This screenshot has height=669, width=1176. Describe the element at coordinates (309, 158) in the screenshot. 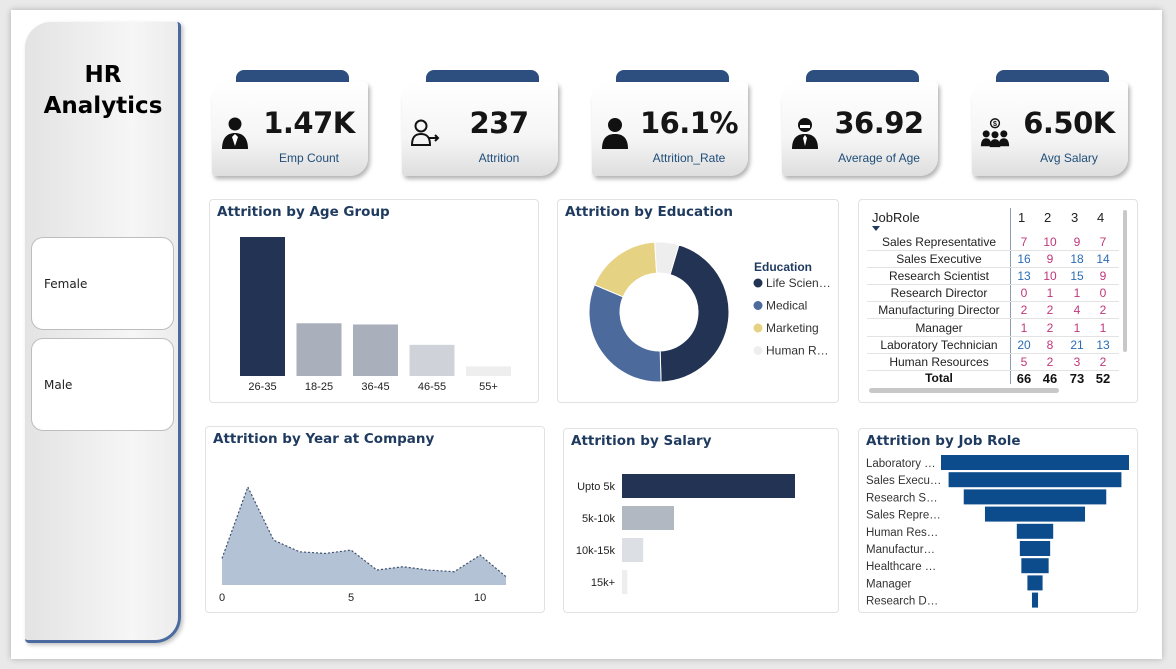

I see `kpi-label: Emp Count` at that location.